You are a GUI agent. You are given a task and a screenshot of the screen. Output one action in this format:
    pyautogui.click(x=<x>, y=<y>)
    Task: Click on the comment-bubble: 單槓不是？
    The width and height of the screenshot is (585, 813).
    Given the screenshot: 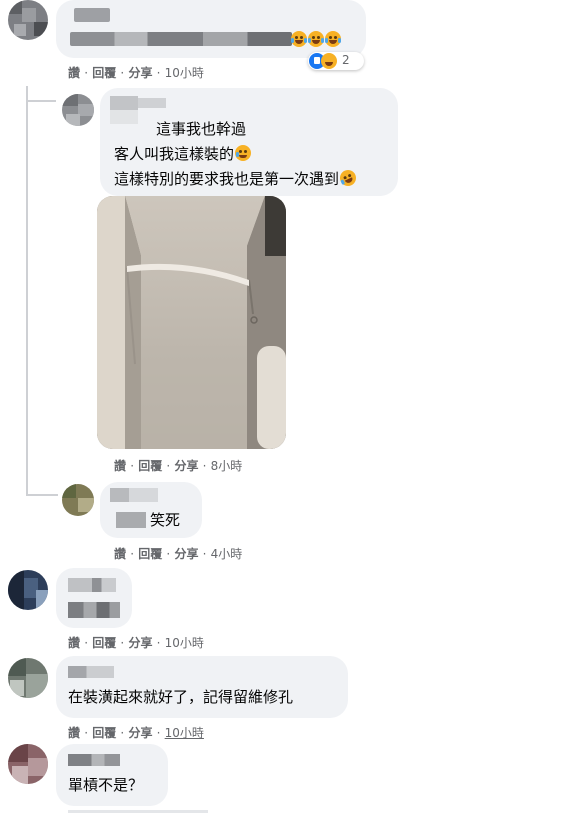 What is the action you would take?
    pyautogui.click(x=112, y=775)
    